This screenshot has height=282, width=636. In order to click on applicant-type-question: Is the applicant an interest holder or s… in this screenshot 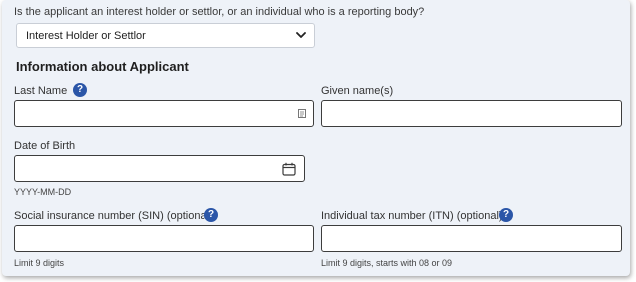, I will do `click(219, 12)`.